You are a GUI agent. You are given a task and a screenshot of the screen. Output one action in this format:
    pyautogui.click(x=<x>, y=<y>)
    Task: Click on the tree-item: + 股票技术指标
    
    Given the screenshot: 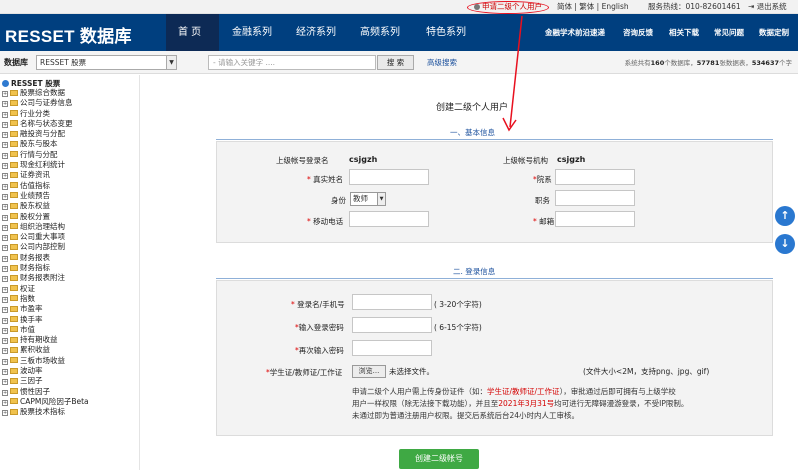 What is the action you would take?
    pyautogui.click(x=45, y=412)
    